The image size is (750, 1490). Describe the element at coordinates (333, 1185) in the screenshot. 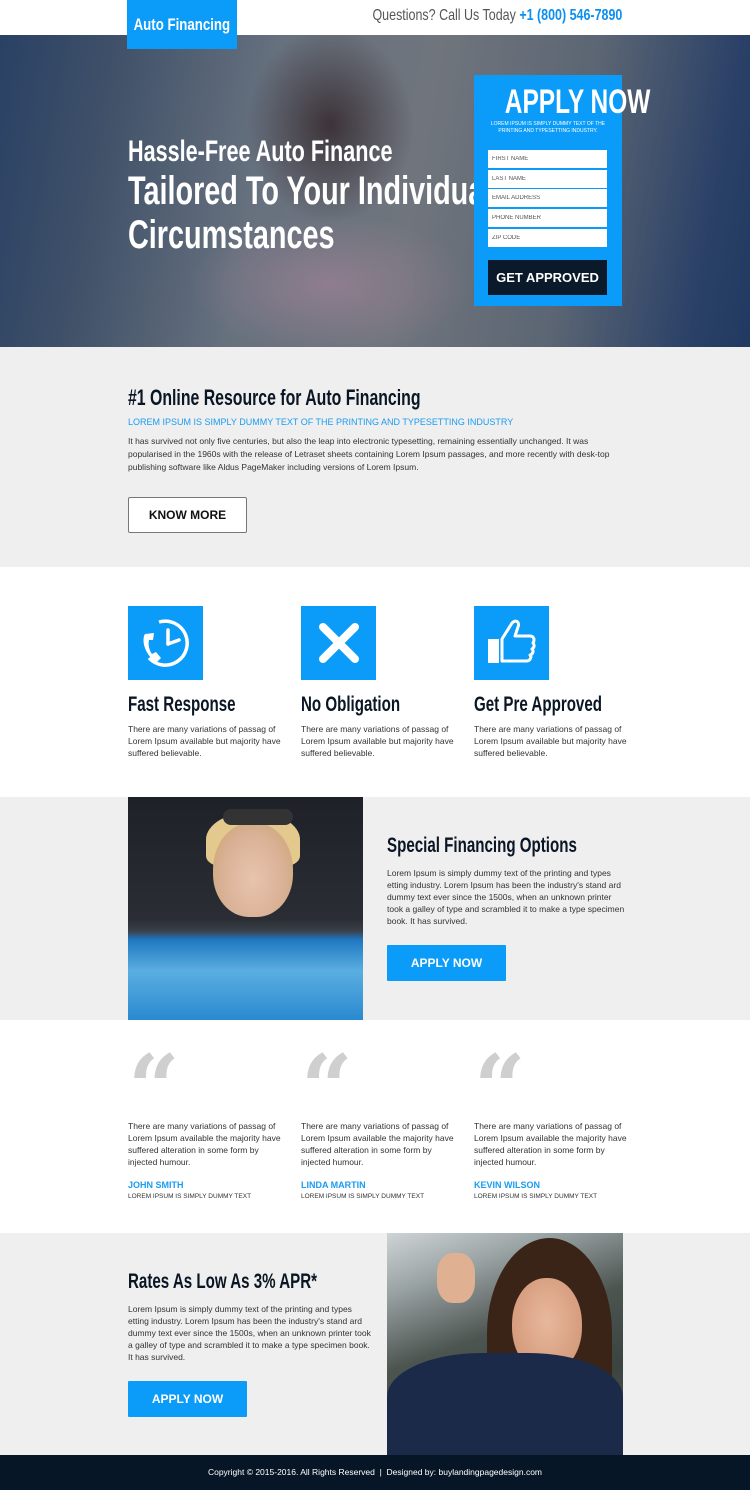

I see `testimonial-name: LINDA MARTIN` at that location.